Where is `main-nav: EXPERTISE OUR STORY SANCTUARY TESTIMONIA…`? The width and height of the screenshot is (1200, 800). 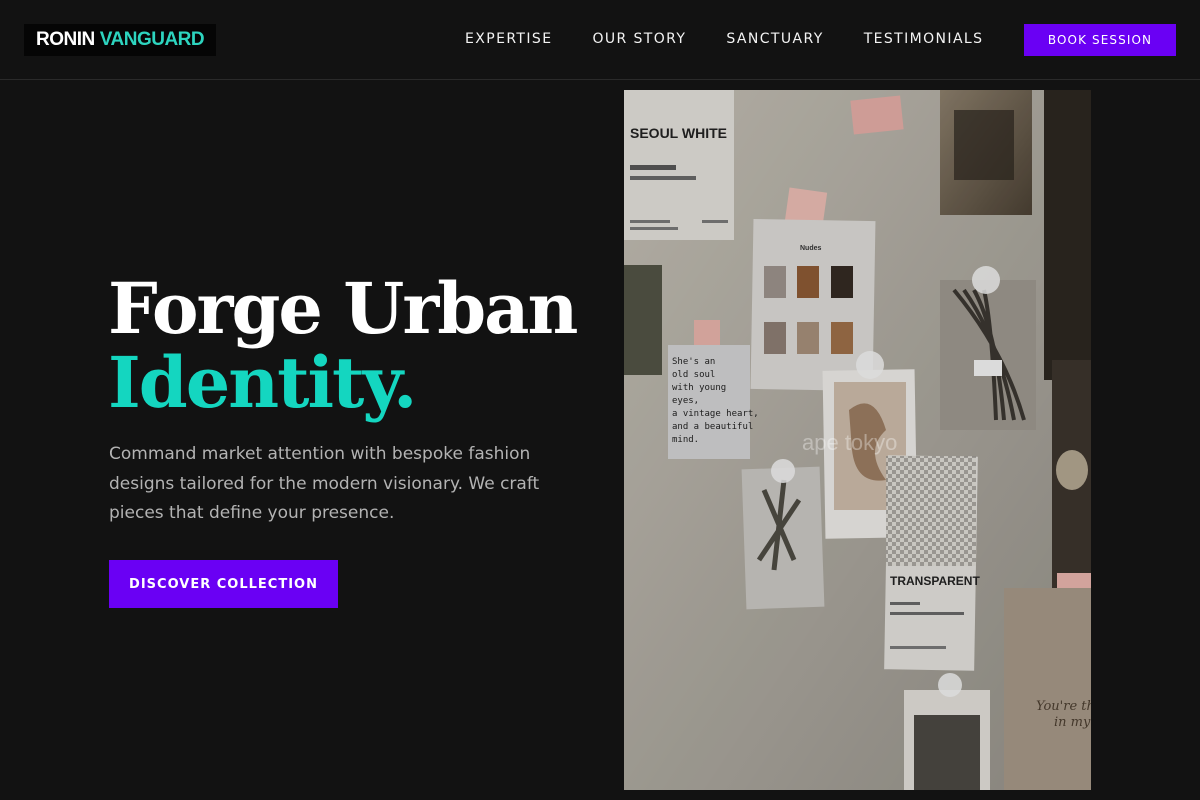 main-nav: EXPERTISE OUR STORY SANCTUARY TESTIMONIA… is located at coordinates (724, 39).